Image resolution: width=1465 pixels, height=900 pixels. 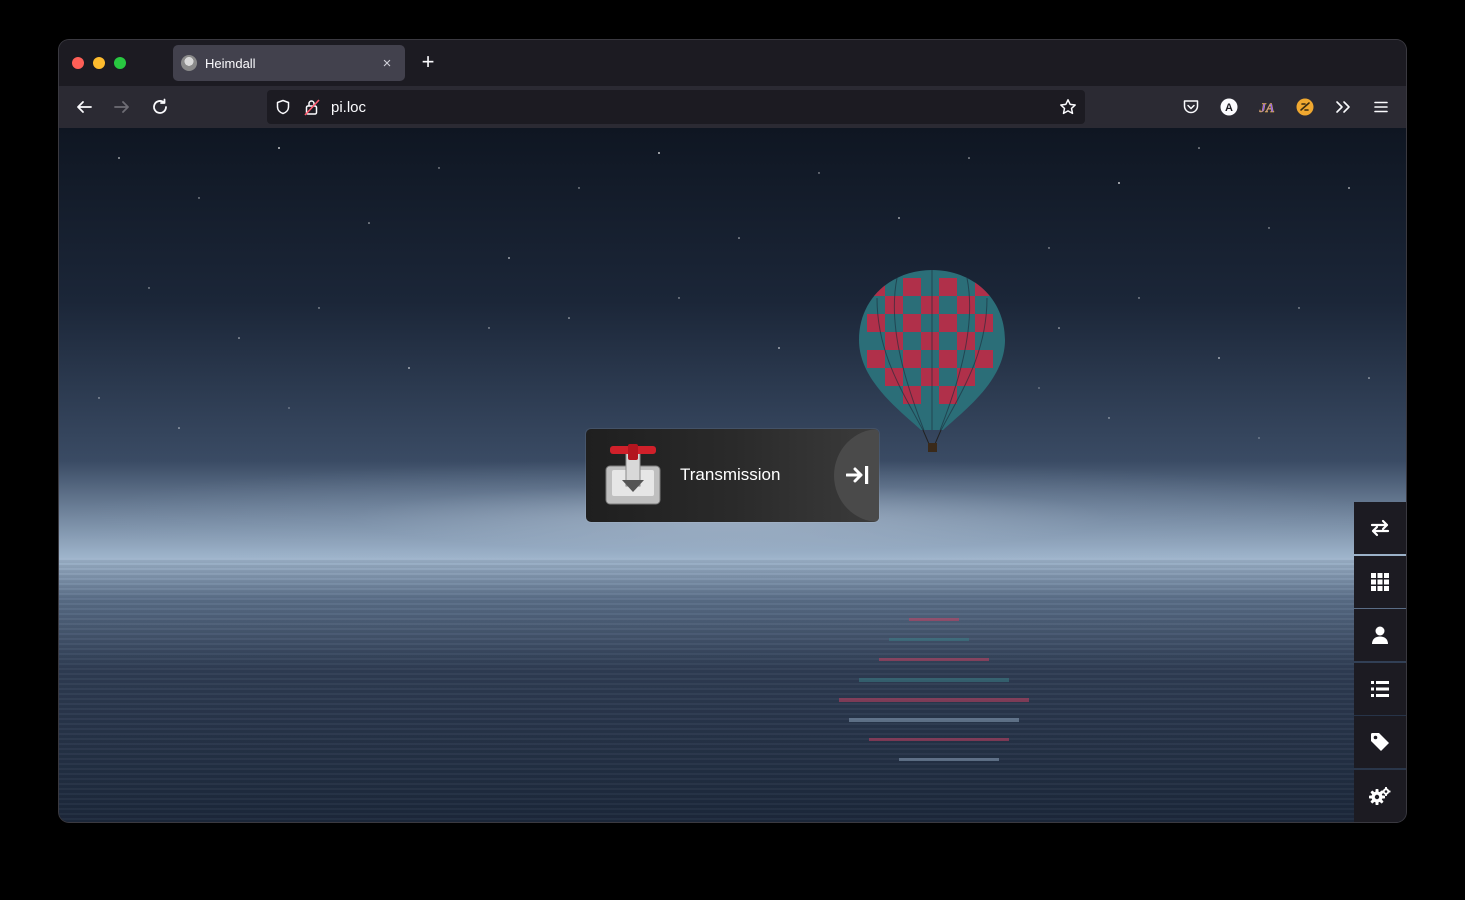 I want to click on navigation-bar: pi.loc A JA, so click(x=732, y=107).